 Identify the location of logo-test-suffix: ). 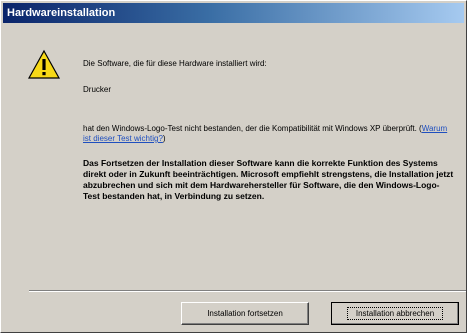
(164, 138).